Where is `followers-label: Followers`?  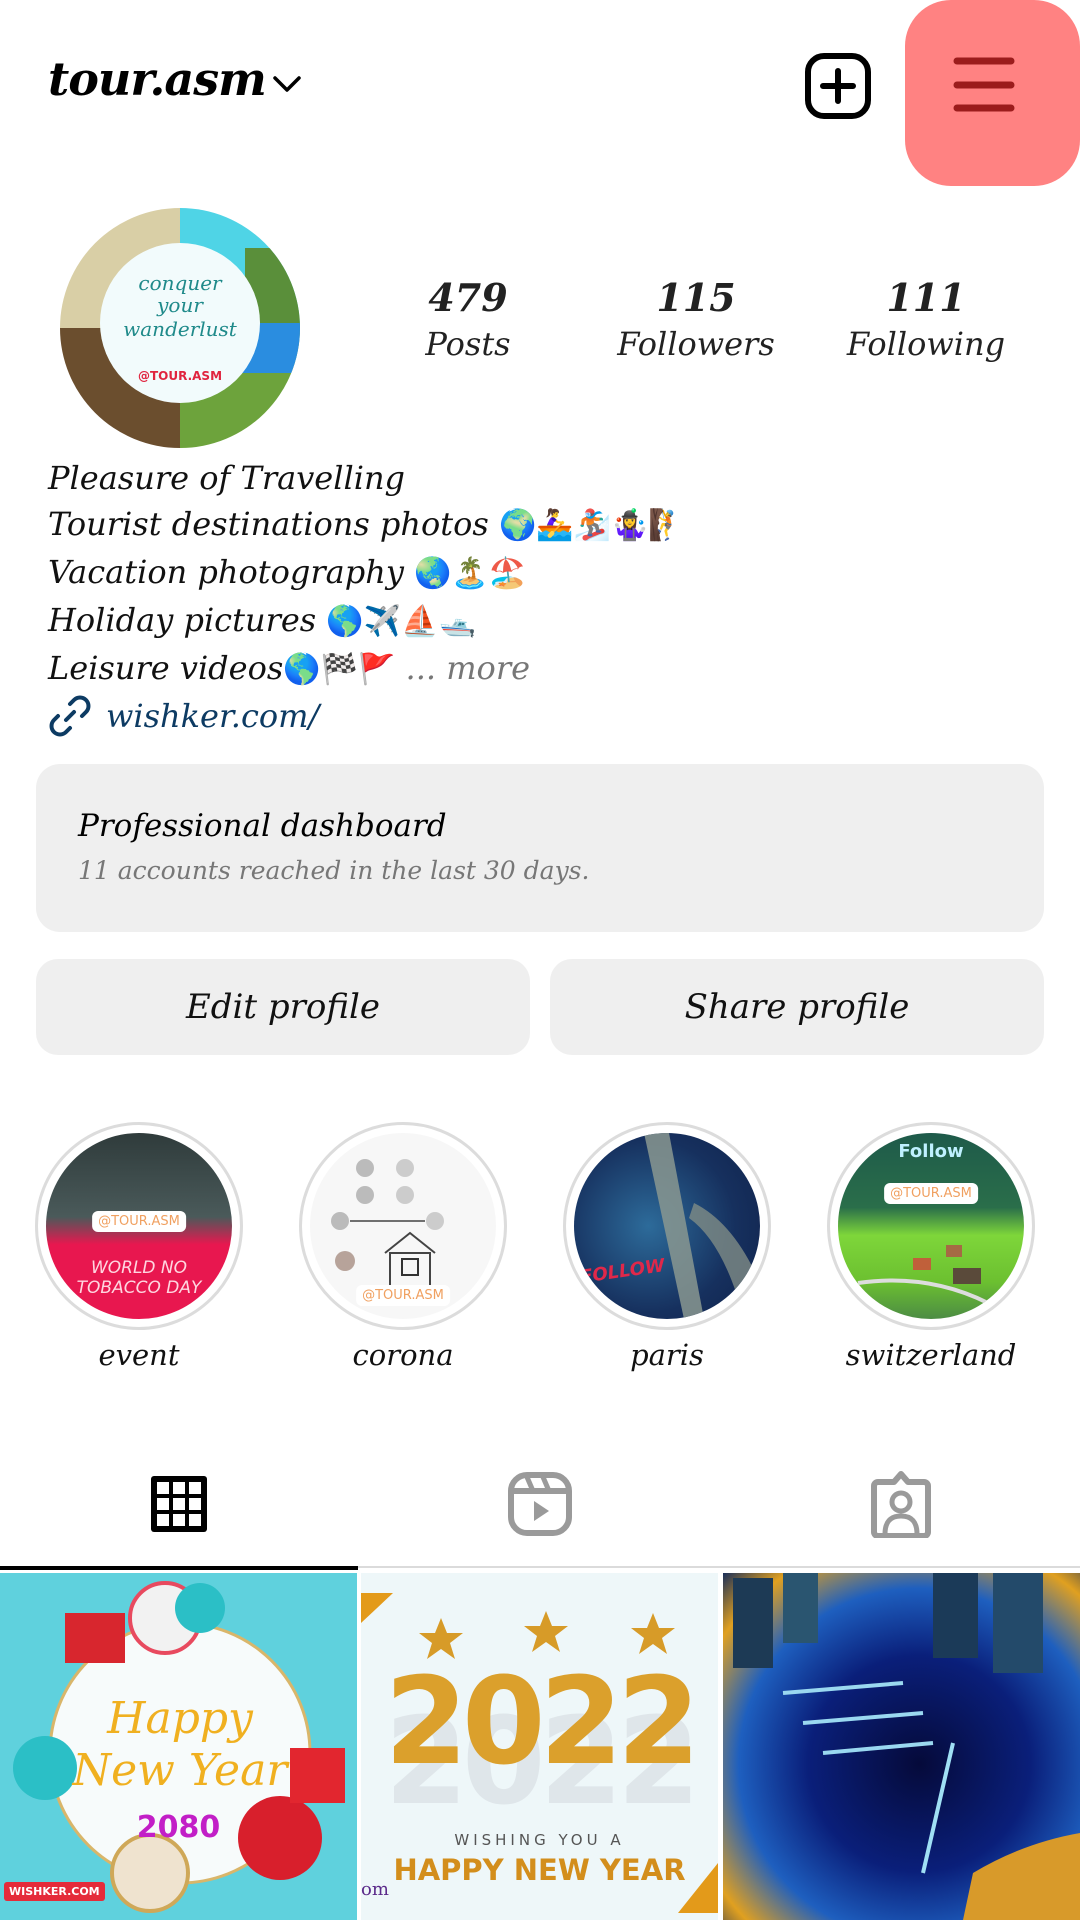
followers-label: Followers is located at coordinates (696, 344).